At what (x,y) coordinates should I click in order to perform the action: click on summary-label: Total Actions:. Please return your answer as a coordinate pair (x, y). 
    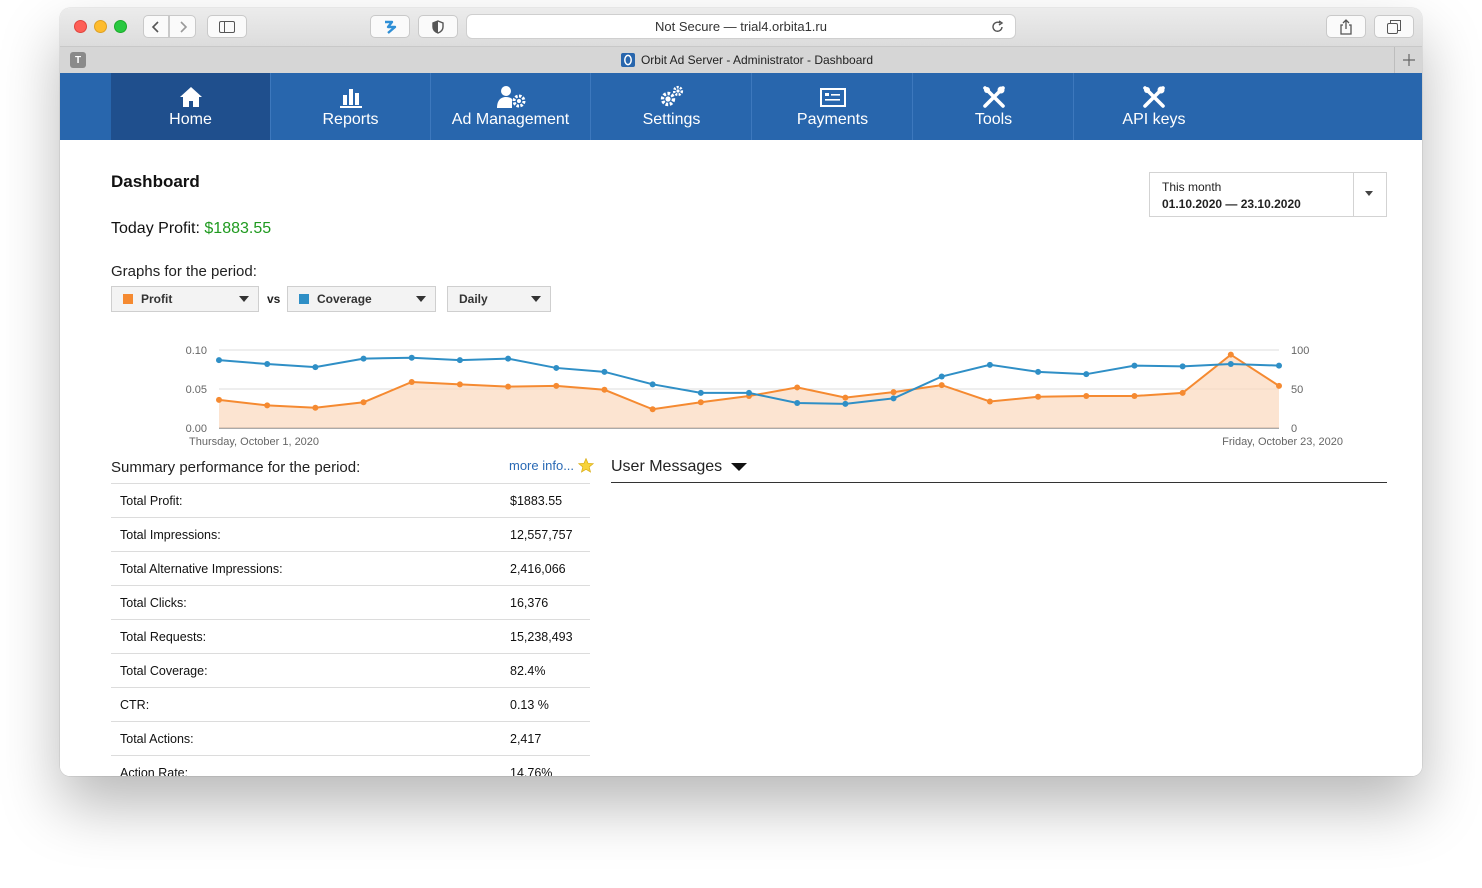
    Looking at the image, I should click on (306, 738).